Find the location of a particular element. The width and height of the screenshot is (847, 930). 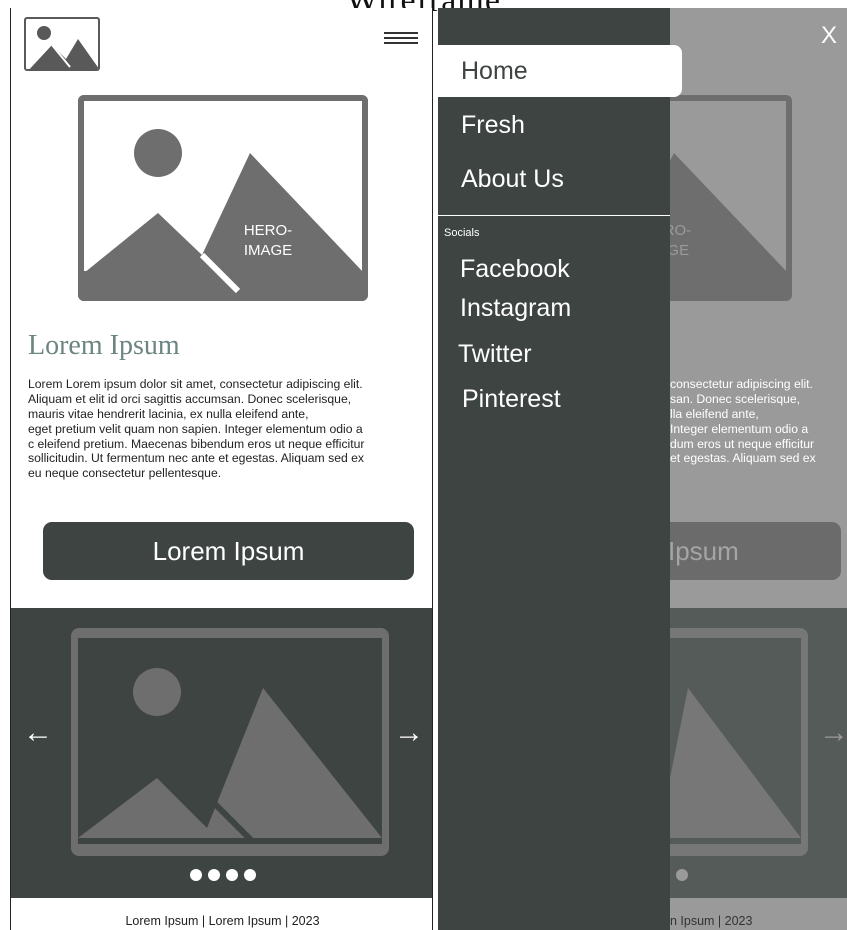

dimmed-body-line: lla eleifend ante, is located at coordinates (714, 413).